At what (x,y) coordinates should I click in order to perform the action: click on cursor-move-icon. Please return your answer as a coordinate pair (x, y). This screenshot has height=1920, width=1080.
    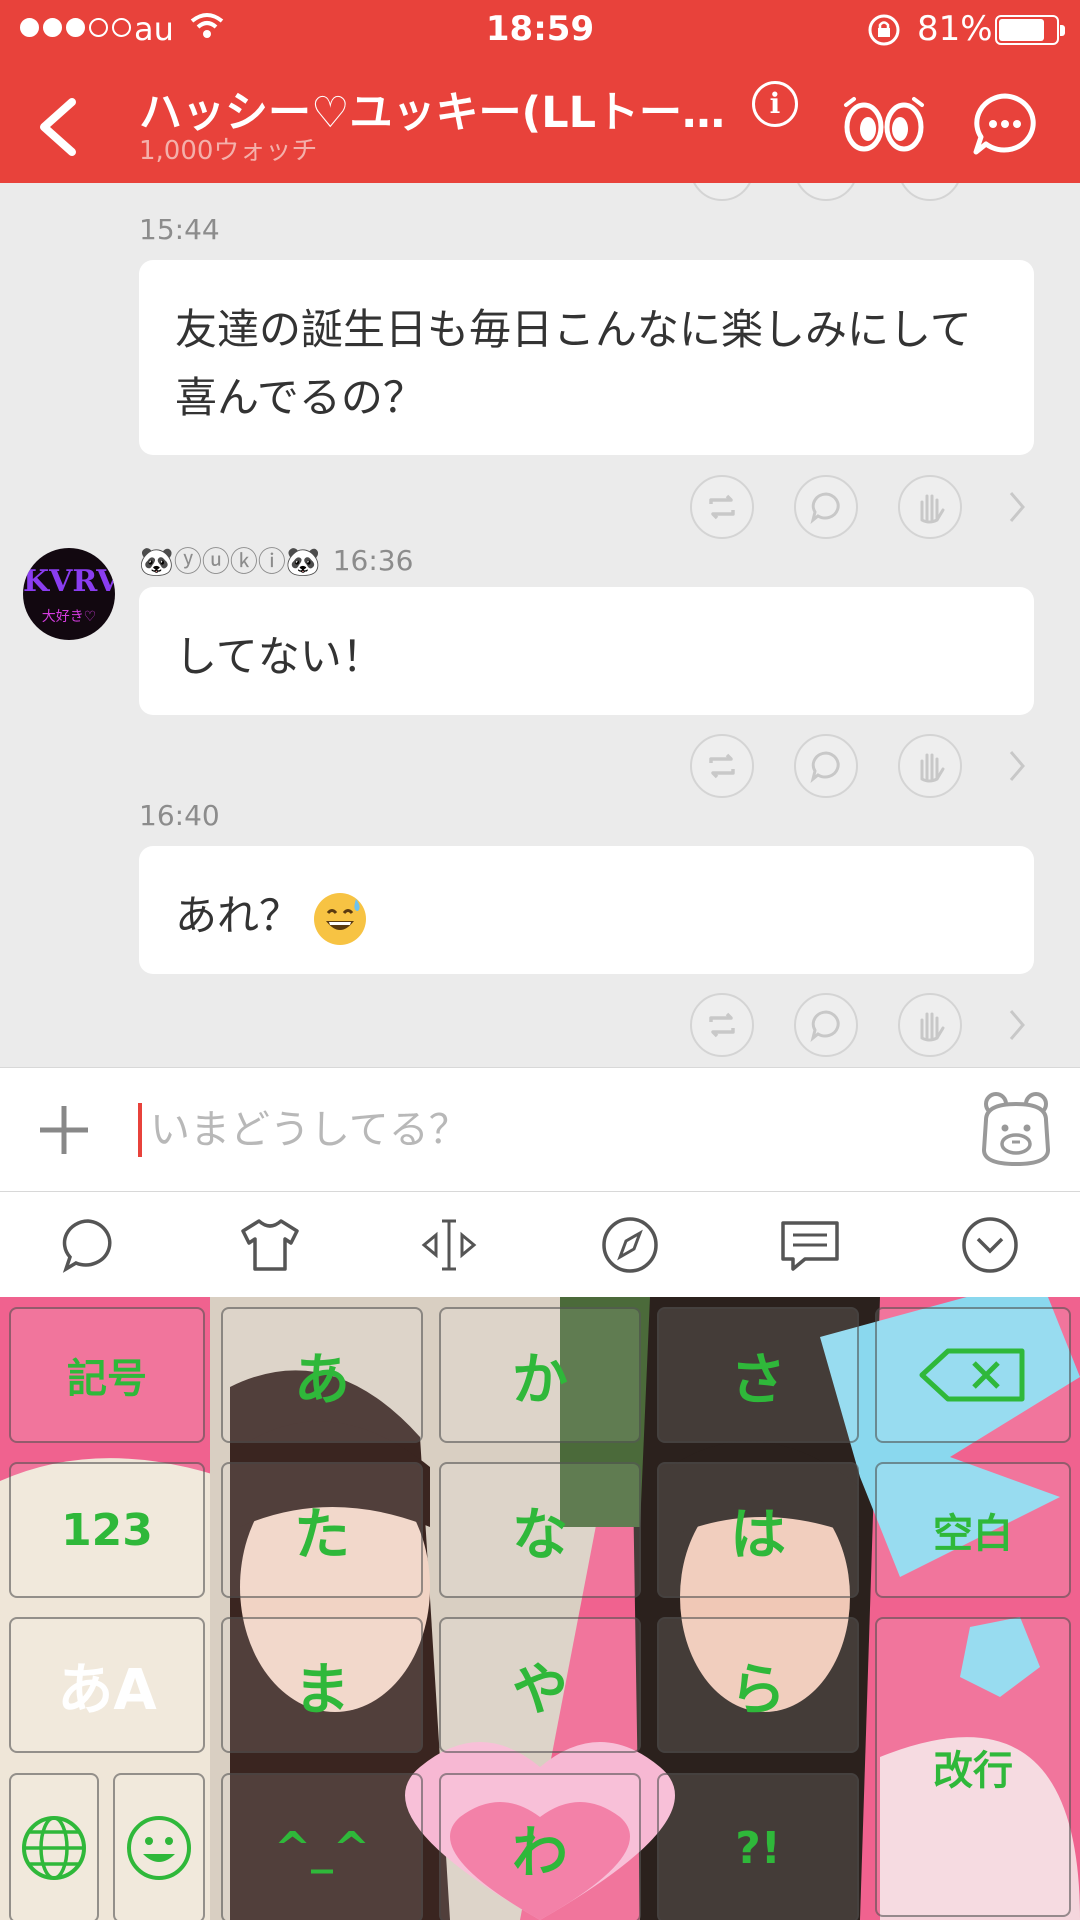
    Looking at the image, I should click on (449, 1245).